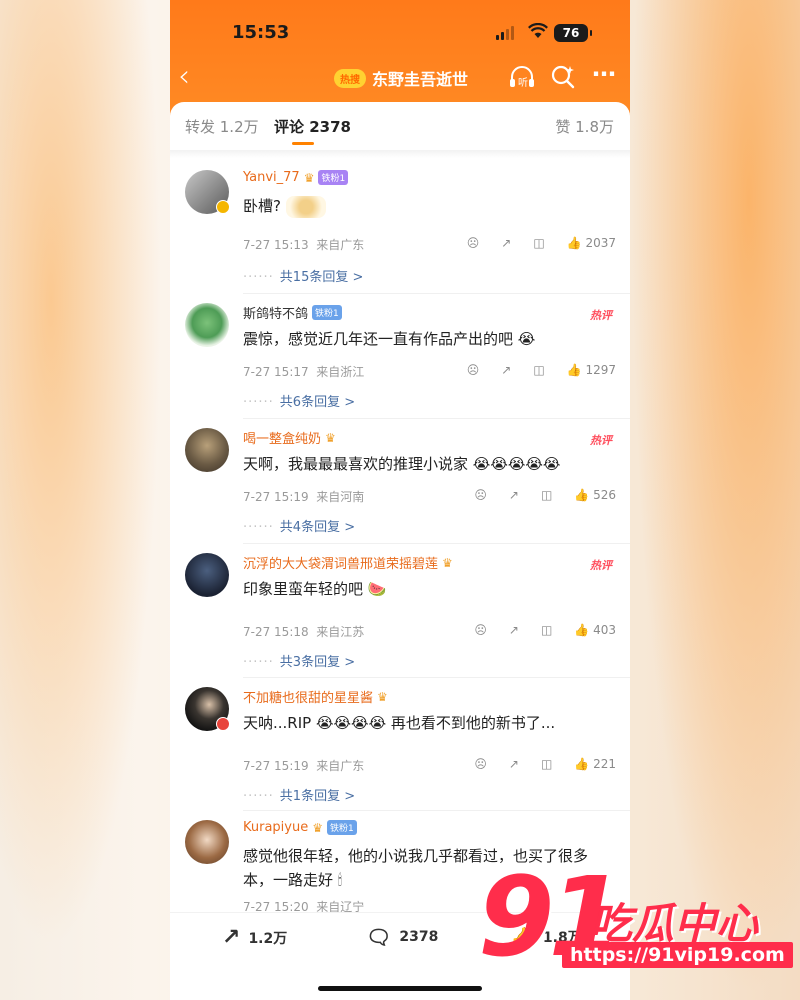 The image size is (800, 1000). Describe the element at coordinates (530, 243) in the screenshot. I see `comment-actions: ☹ ↗ ◫ 👍 2037` at that location.